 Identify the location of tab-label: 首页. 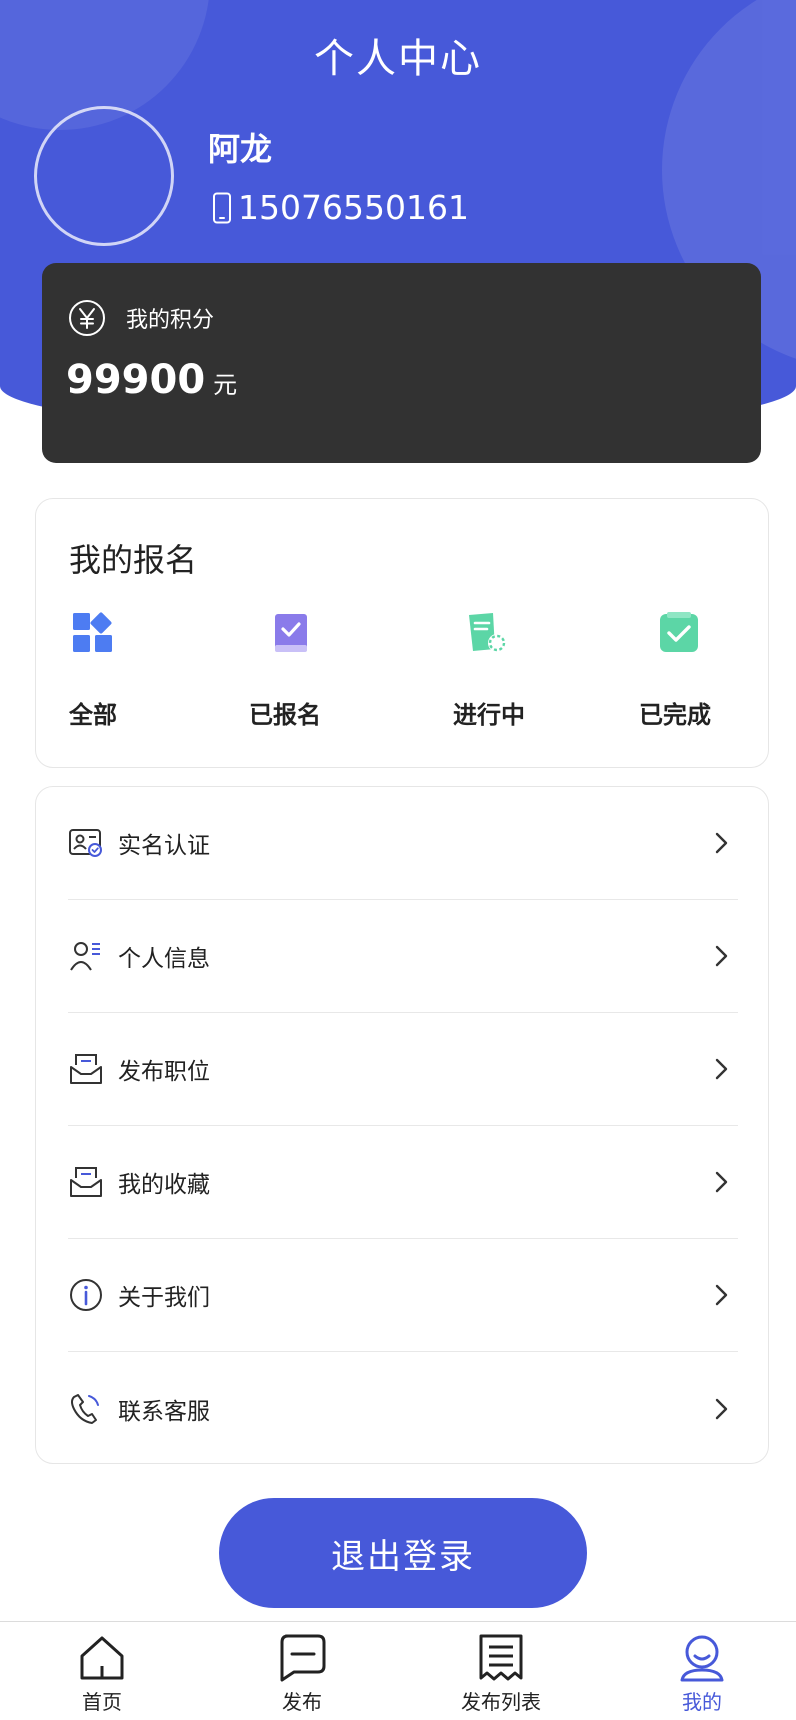
(102, 1702).